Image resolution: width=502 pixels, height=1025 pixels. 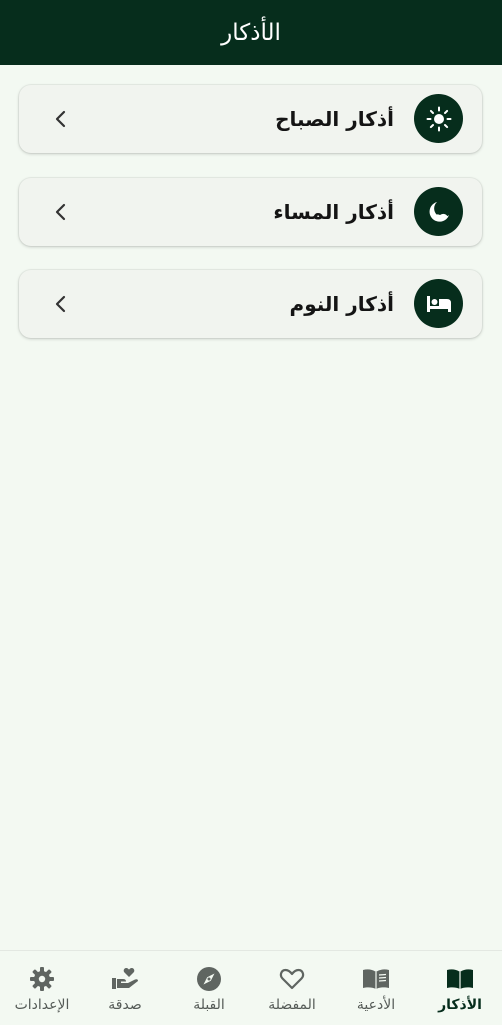 I want to click on heart-icon, so click(x=292, y=979).